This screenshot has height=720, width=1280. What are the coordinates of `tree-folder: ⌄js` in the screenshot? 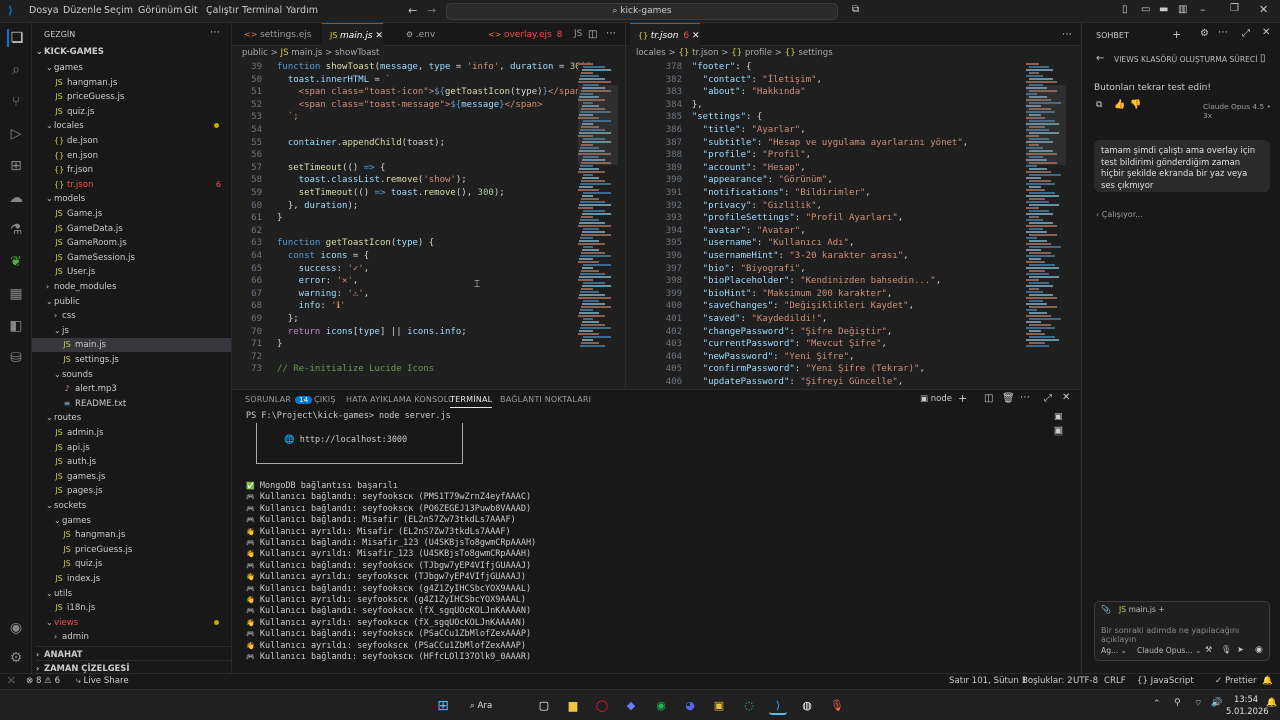 It's located at (131, 331).